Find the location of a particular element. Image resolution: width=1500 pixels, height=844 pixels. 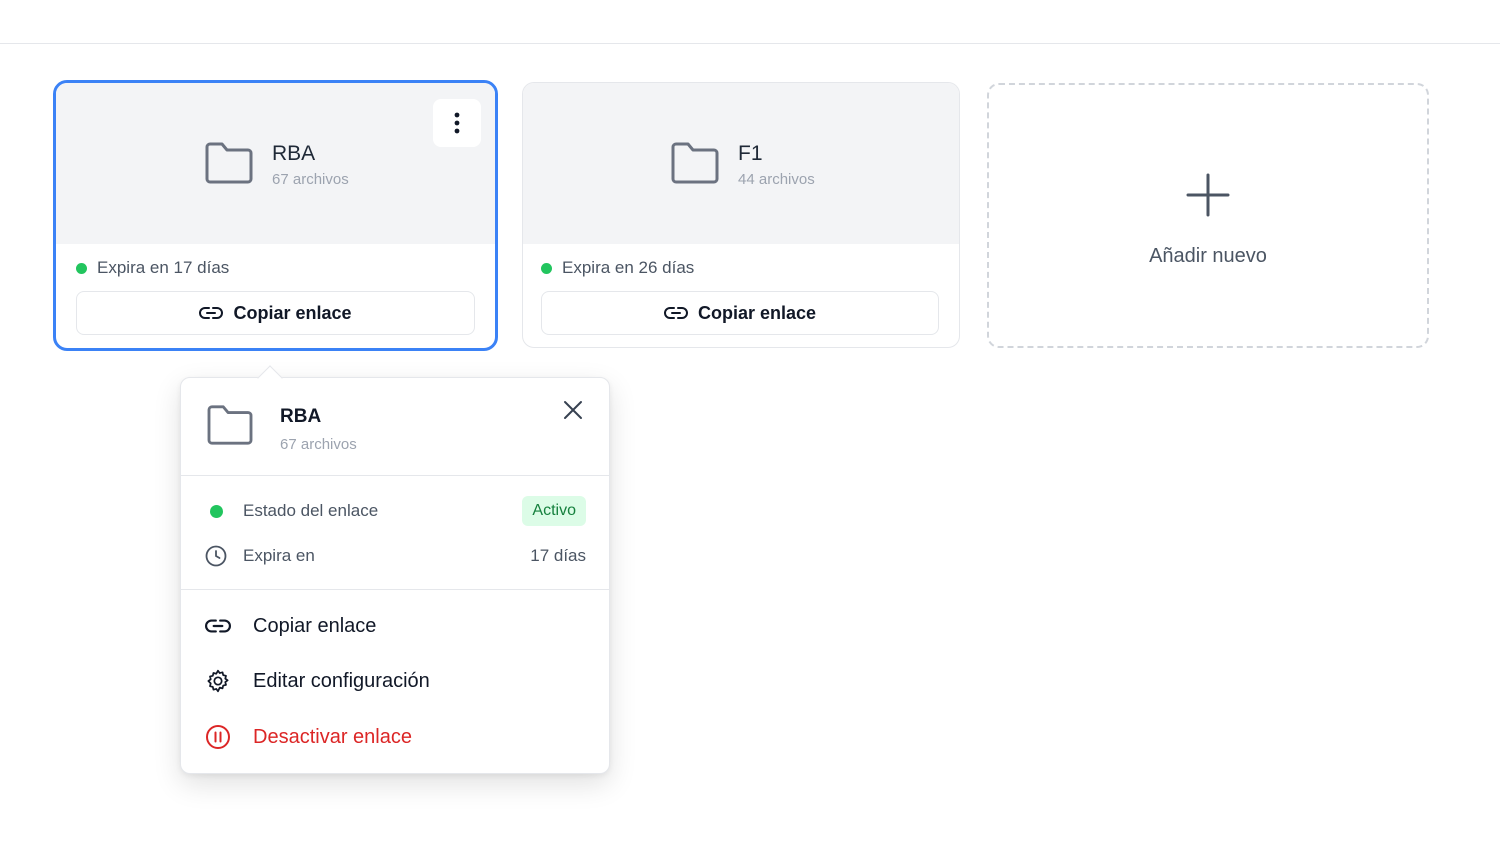

card-header: RBA 67 archivos is located at coordinates (275, 163).